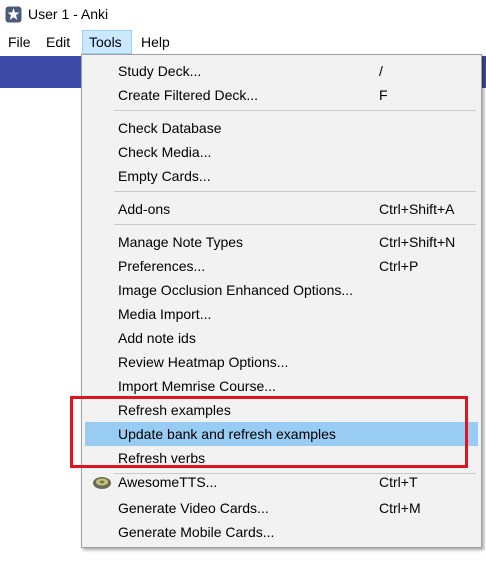 The width and height of the screenshot is (486, 569). What do you see at coordinates (181, 242) in the screenshot?
I see `menu-item-label: Manage Note Types` at bounding box center [181, 242].